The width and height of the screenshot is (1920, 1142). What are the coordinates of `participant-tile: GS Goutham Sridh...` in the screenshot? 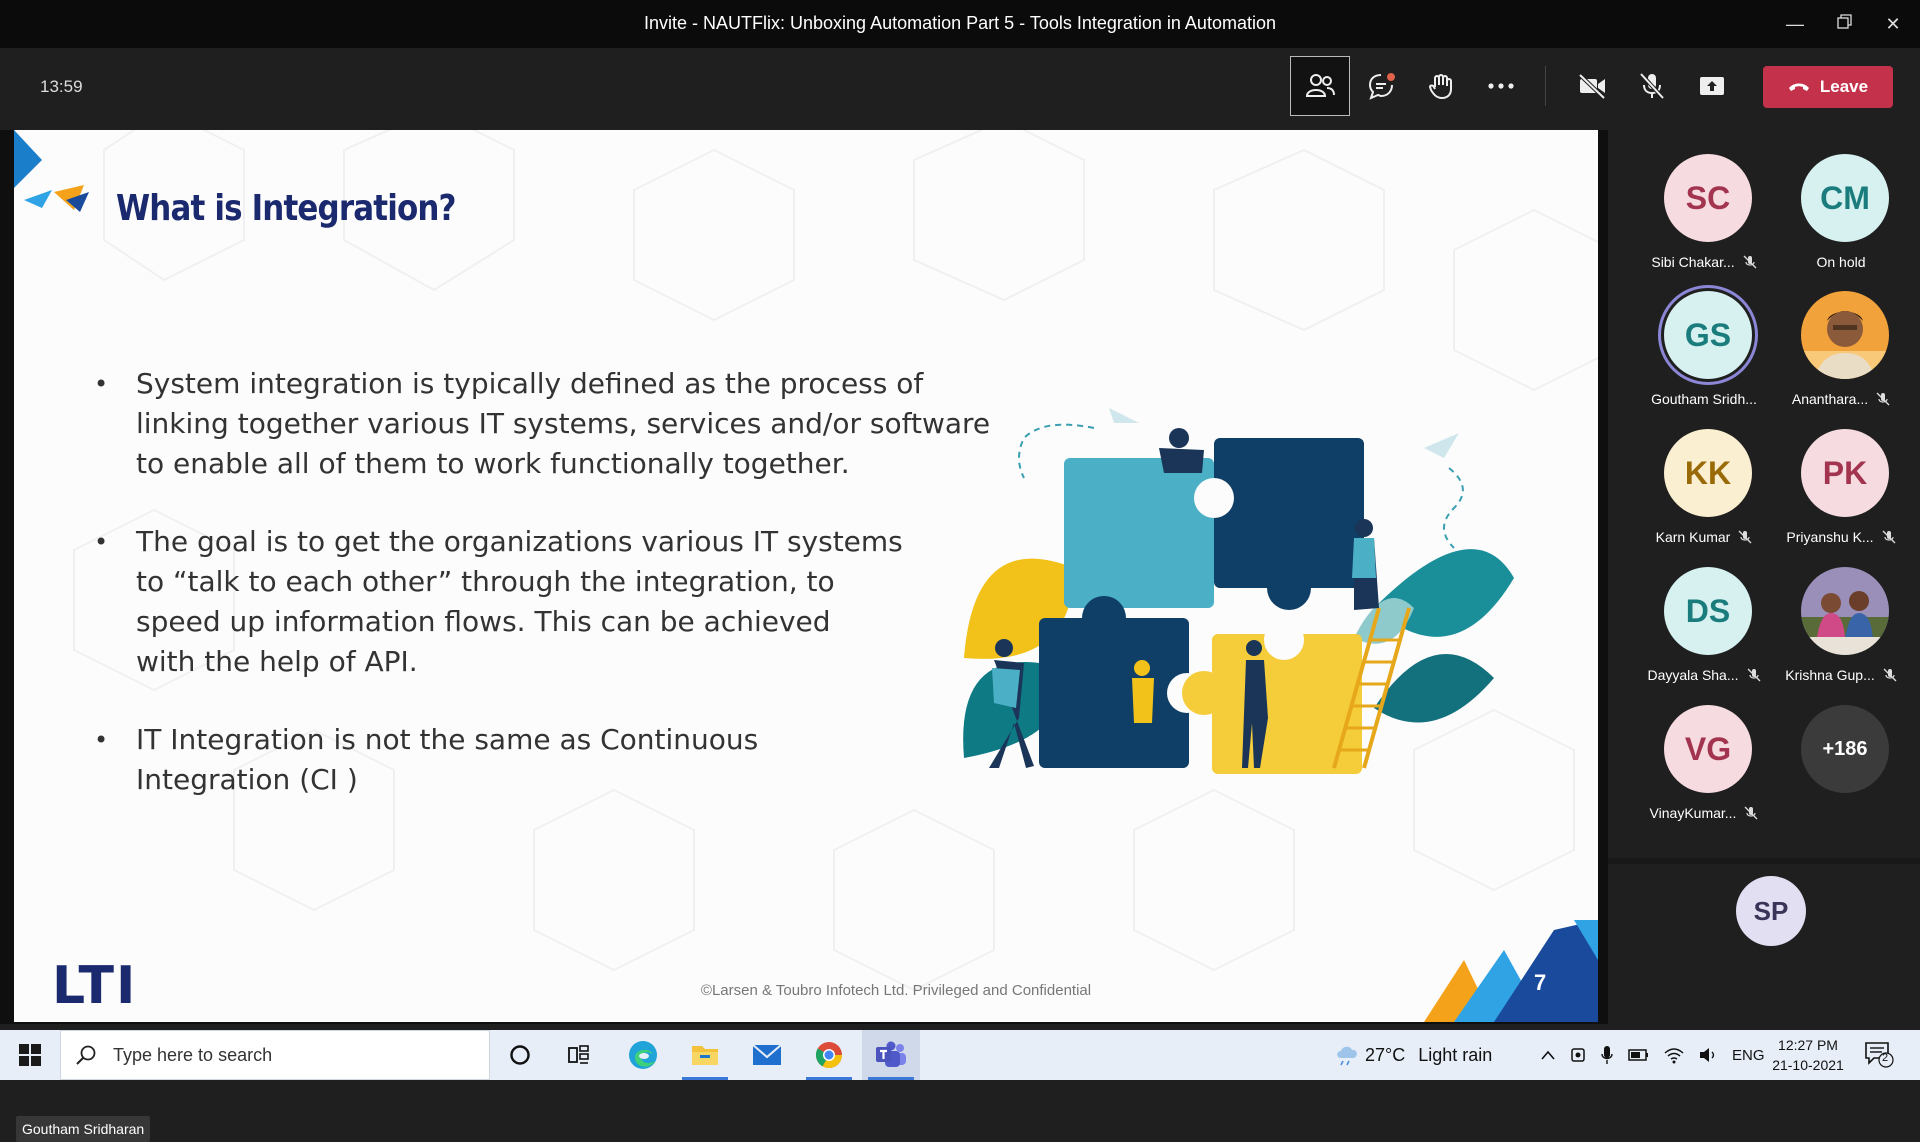 It's located at (1704, 337).